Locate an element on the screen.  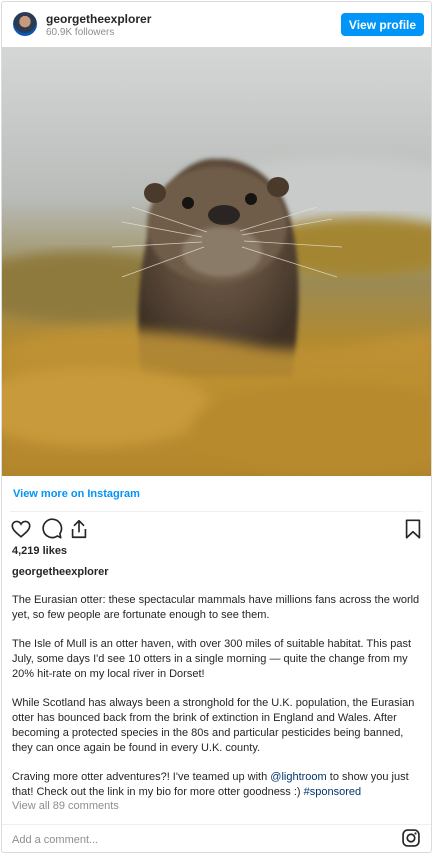
caption-username: georgetheexplorer is located at coordinates (60, 572).